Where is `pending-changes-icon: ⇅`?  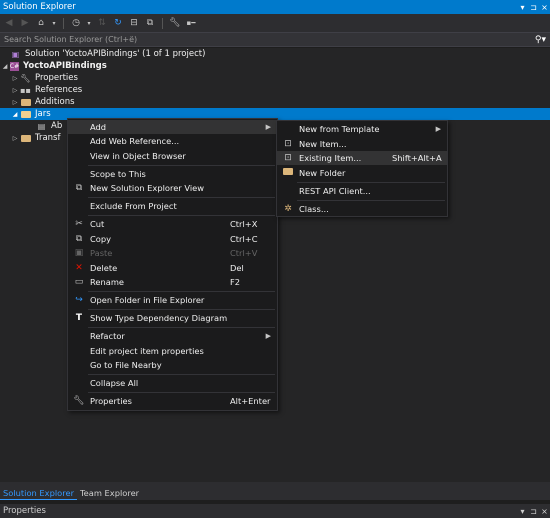
pending-changes-icon: ⇅ is located at coordinates (102, 23).